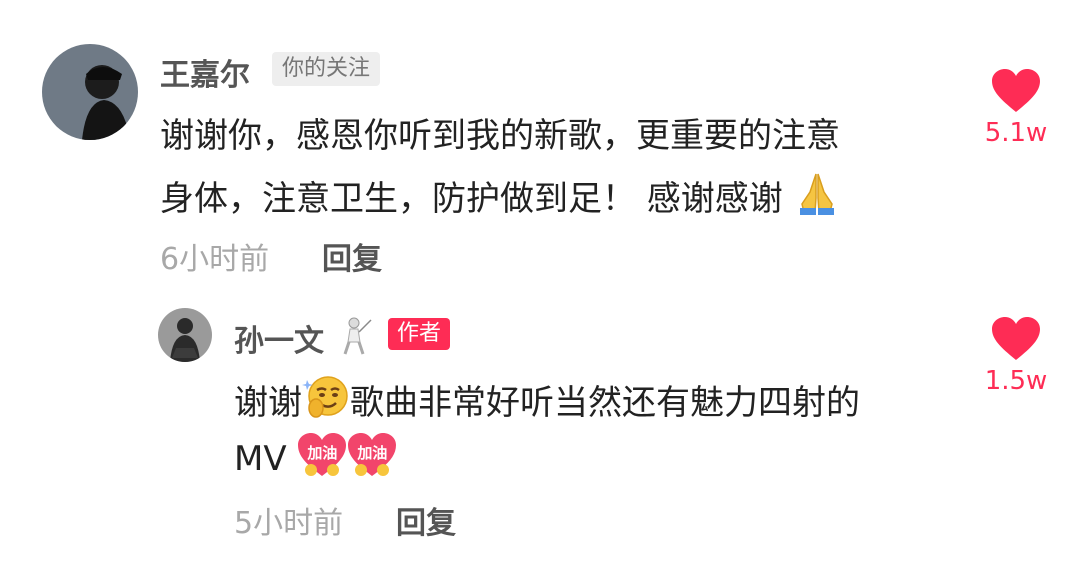 The height and width of the screenshot is (567, 1080). Describe the element at coordinates (185, 335) in the screenshot. I see `reply-avatar` at that location.